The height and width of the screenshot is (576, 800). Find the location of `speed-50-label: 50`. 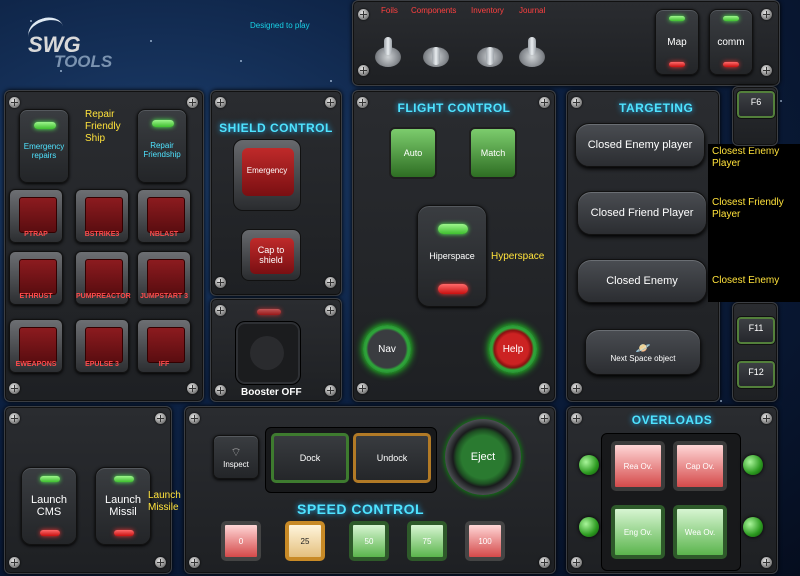

speed-50-label: 50 is located at coordinates (369, 541).